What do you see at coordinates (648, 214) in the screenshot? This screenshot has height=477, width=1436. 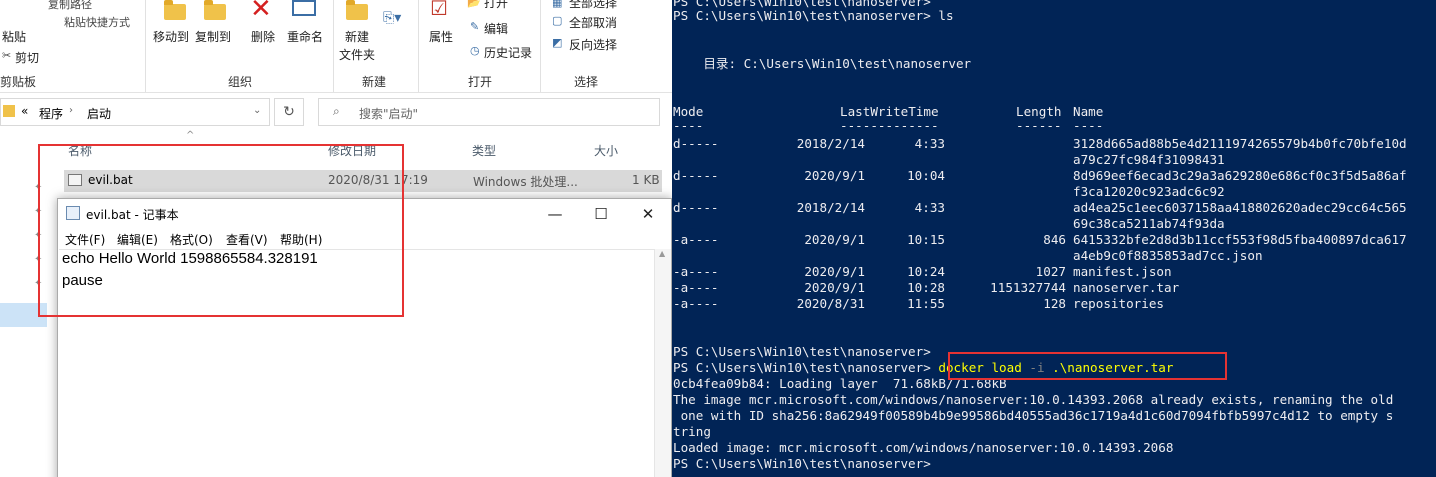 I see `close-button: ✕` at bounding box center [648, 214].